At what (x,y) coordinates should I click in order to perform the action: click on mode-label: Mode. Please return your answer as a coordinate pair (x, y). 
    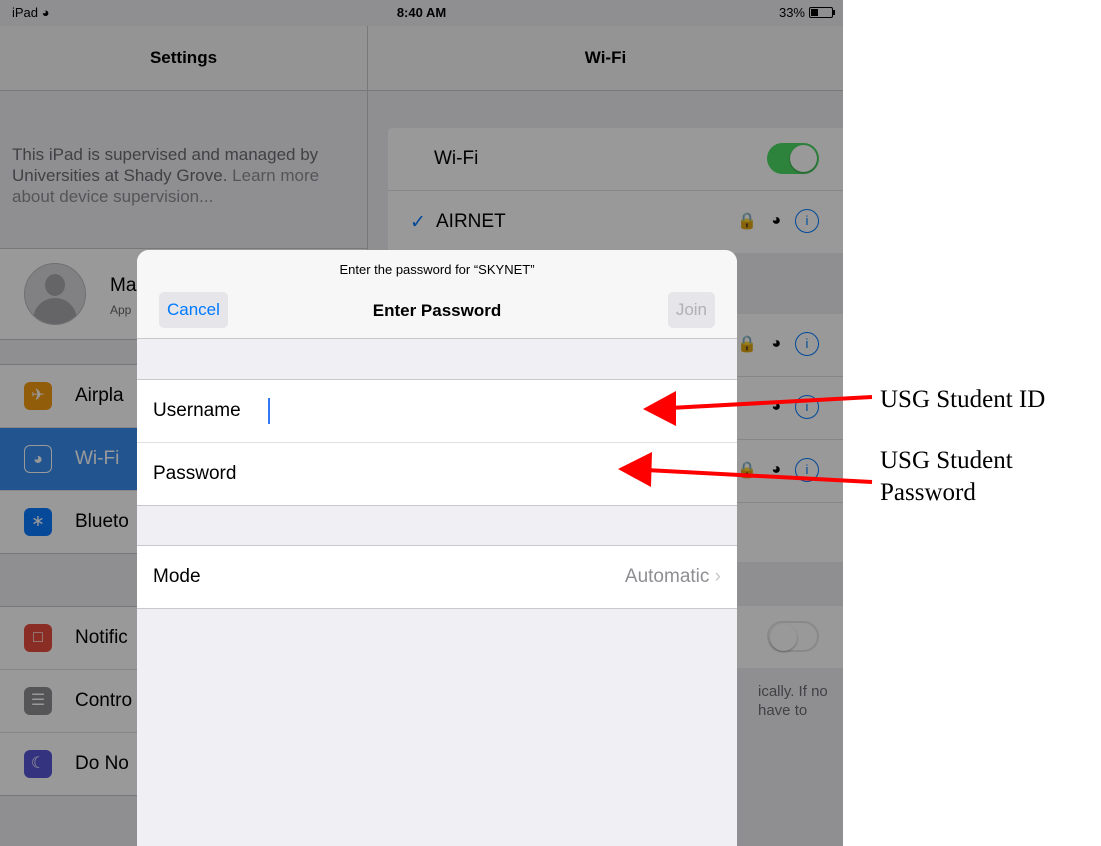
    Looking at the image, I should click on (177, 576).